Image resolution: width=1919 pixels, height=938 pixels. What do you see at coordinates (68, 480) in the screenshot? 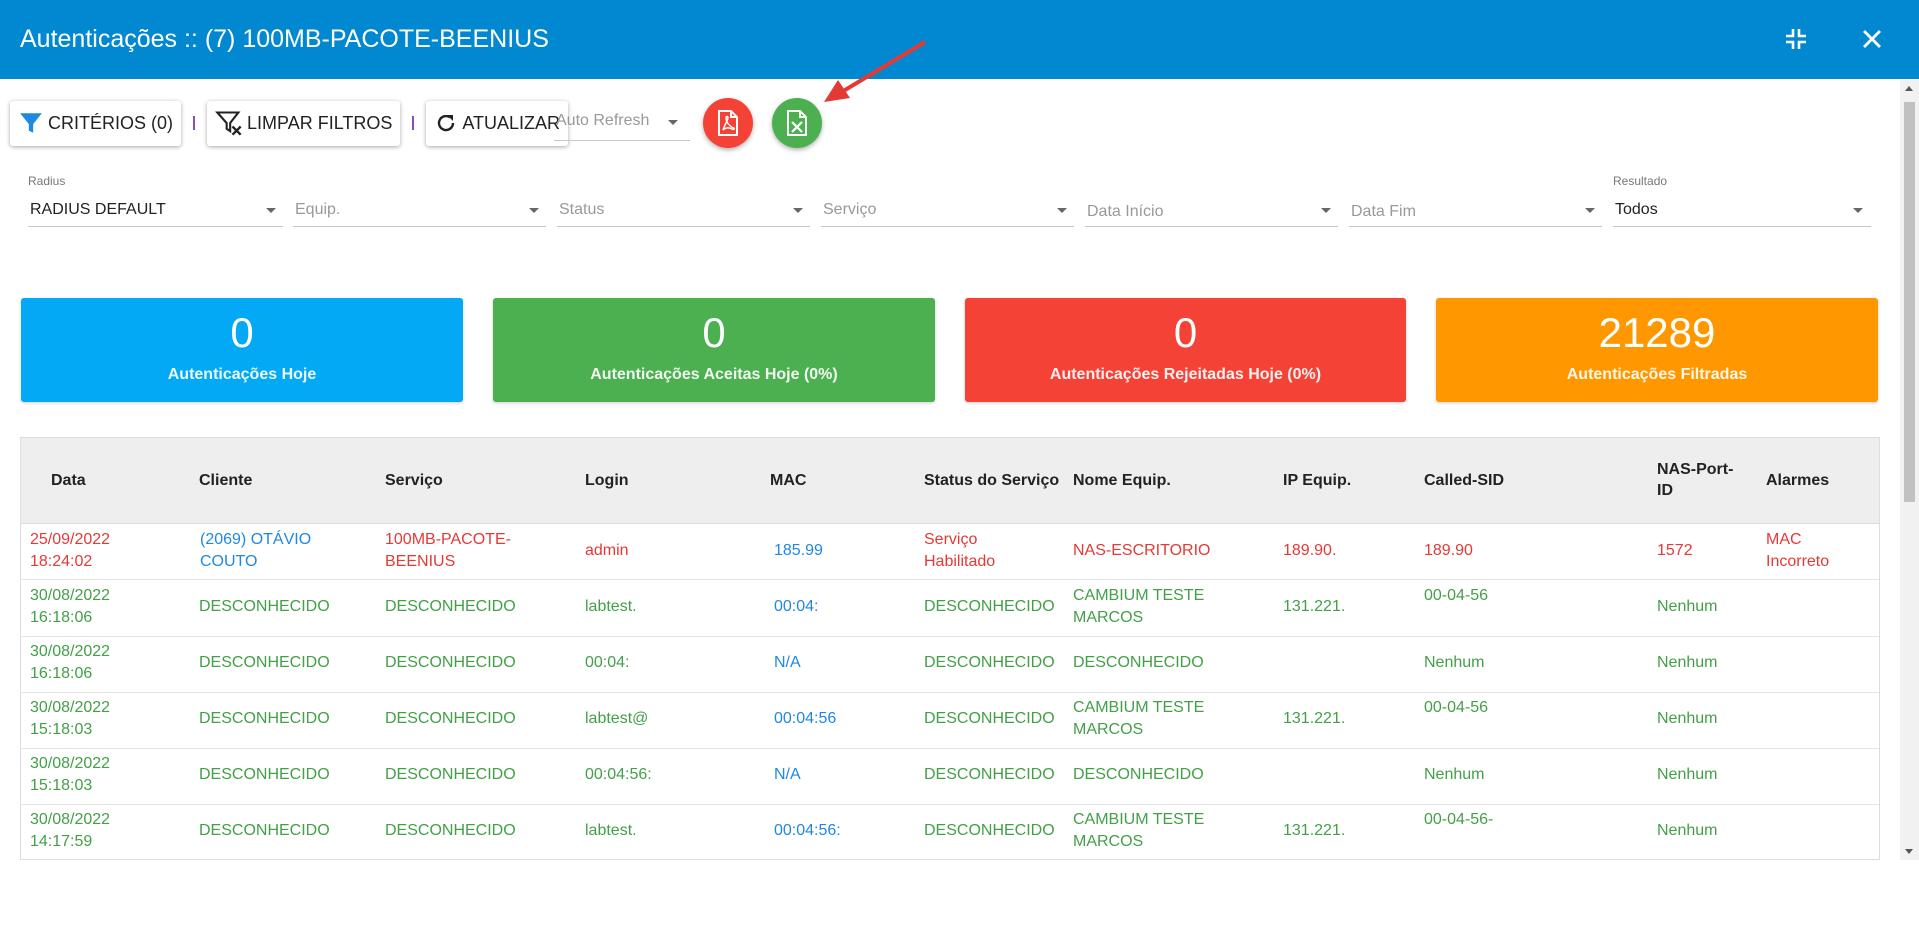
I see `col-header-data: Data` at bounding box center [68, 480].